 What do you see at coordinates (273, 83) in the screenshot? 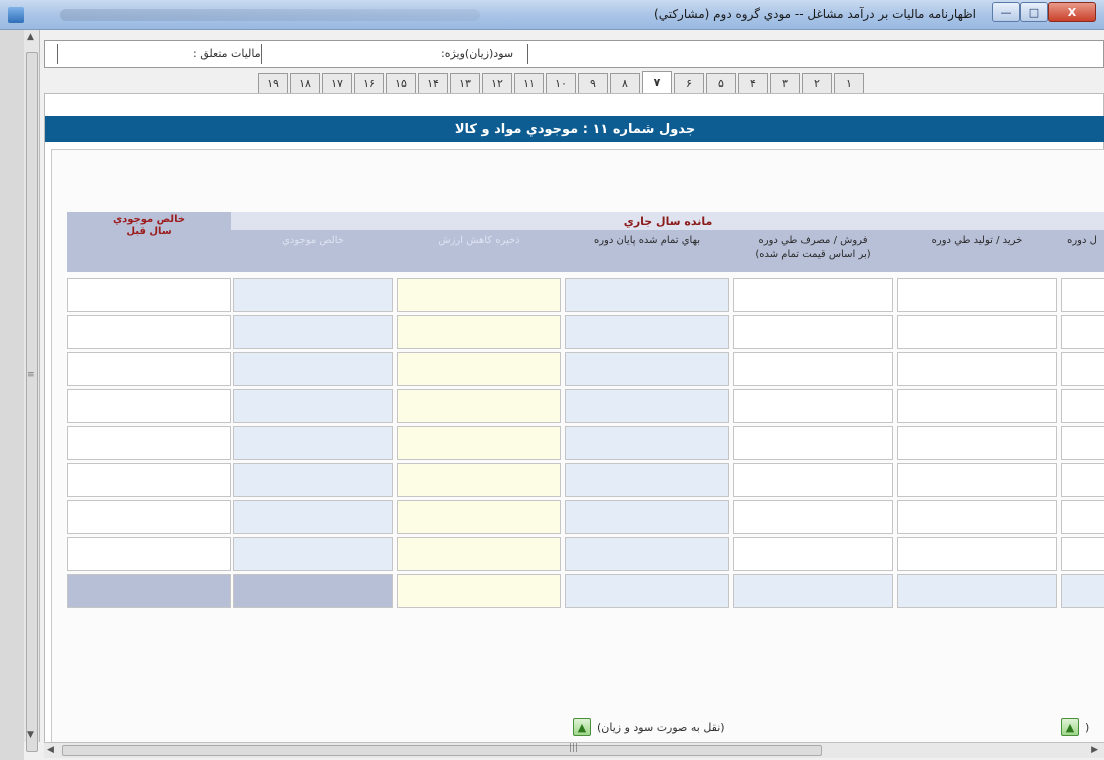
I see `tab-19: ١٩` at bounding box center [273, 83].